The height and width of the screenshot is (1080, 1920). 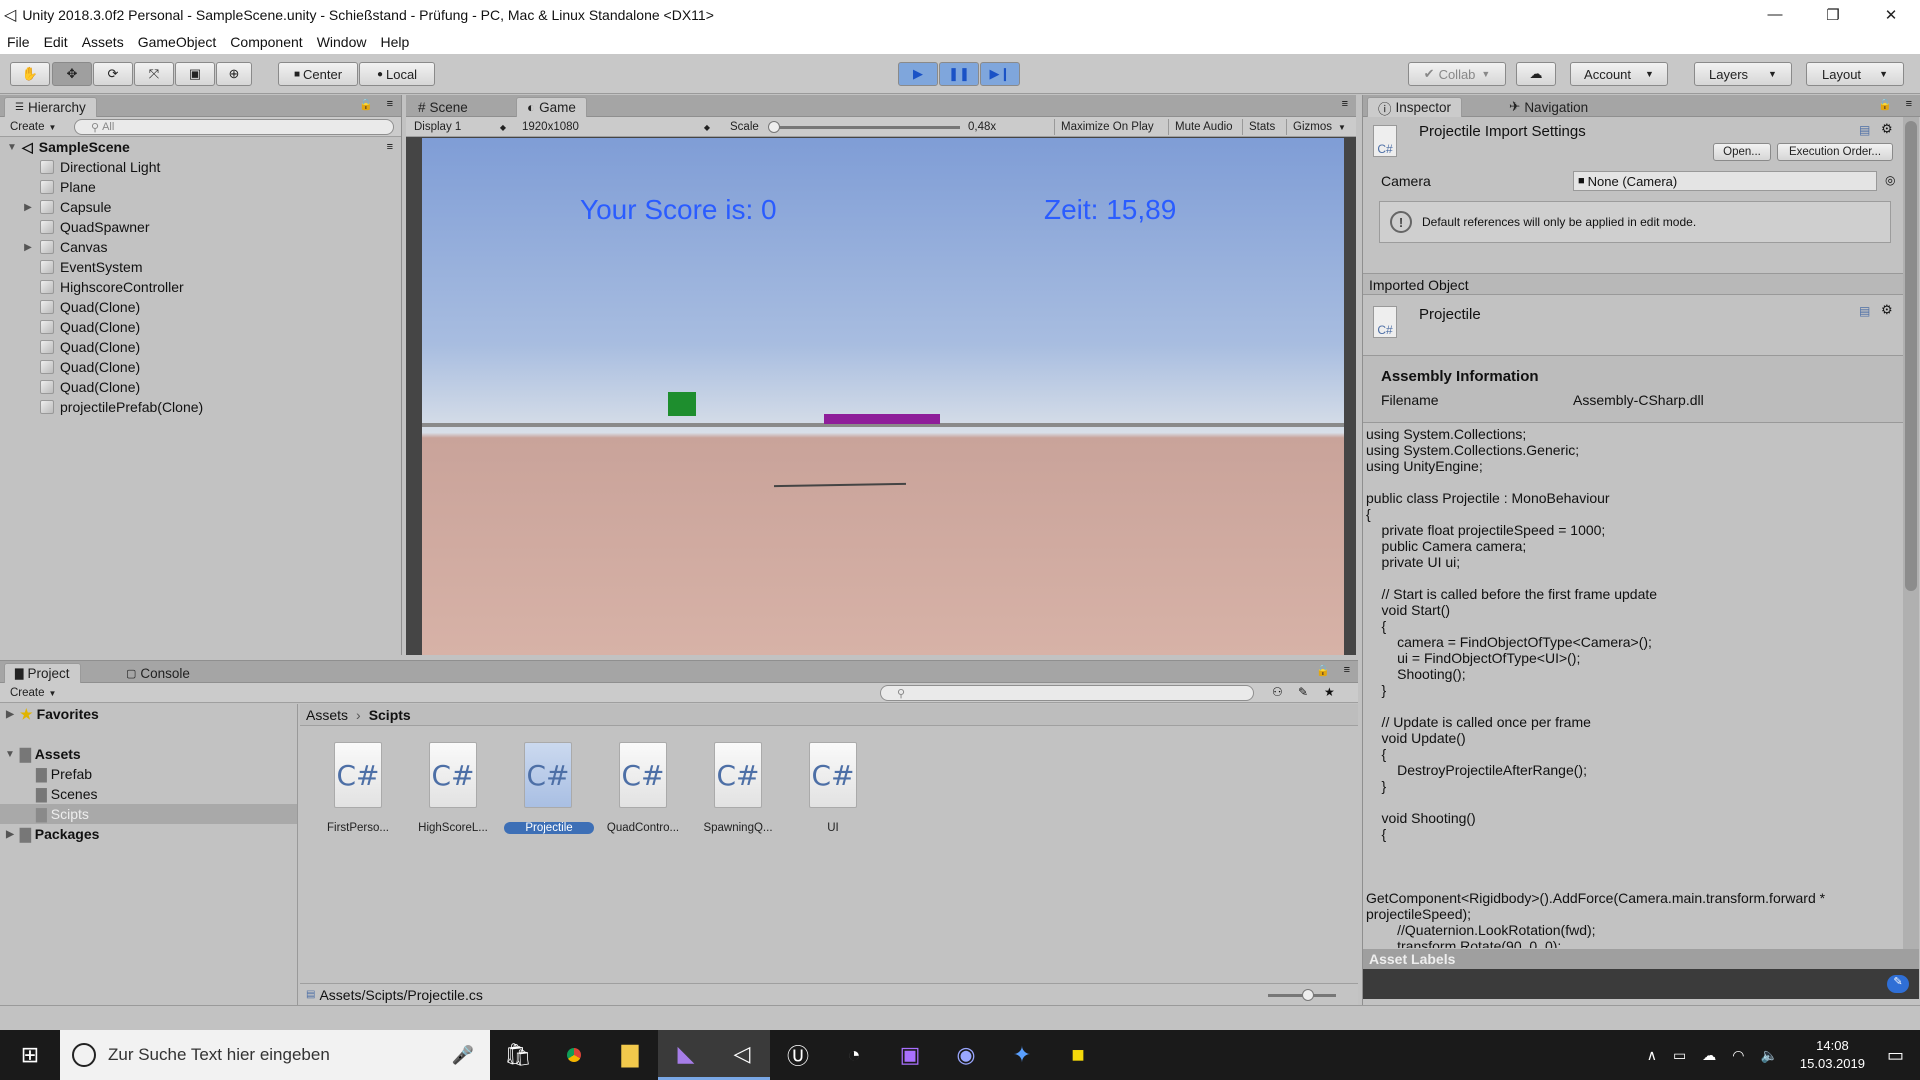 What do you see at coordinates (177, 42) in the screenshot?
I see `menu-gameobject: GameObject` at bounding box center [177, 42].